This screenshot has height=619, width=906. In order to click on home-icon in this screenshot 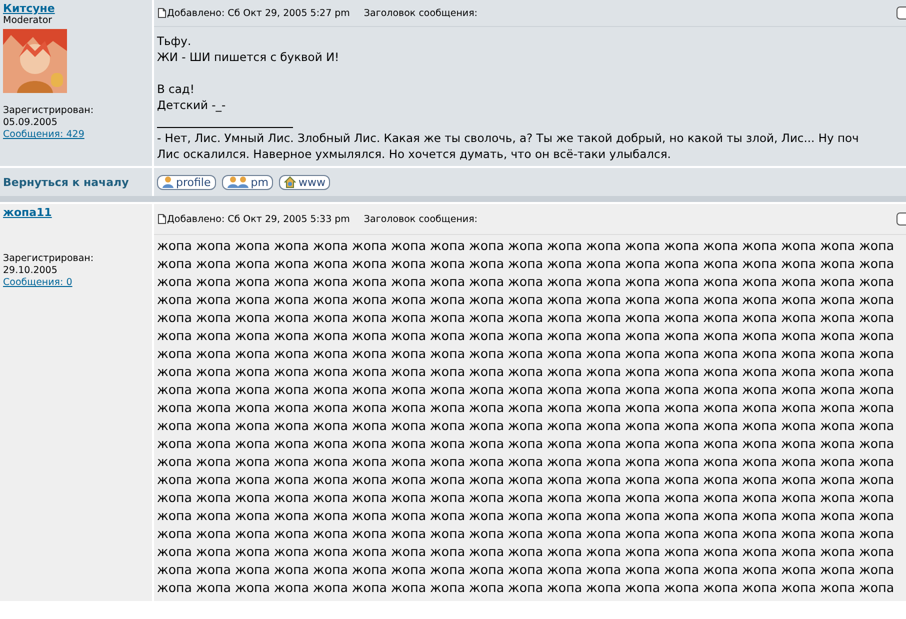, I will do `click(290, 182)`.